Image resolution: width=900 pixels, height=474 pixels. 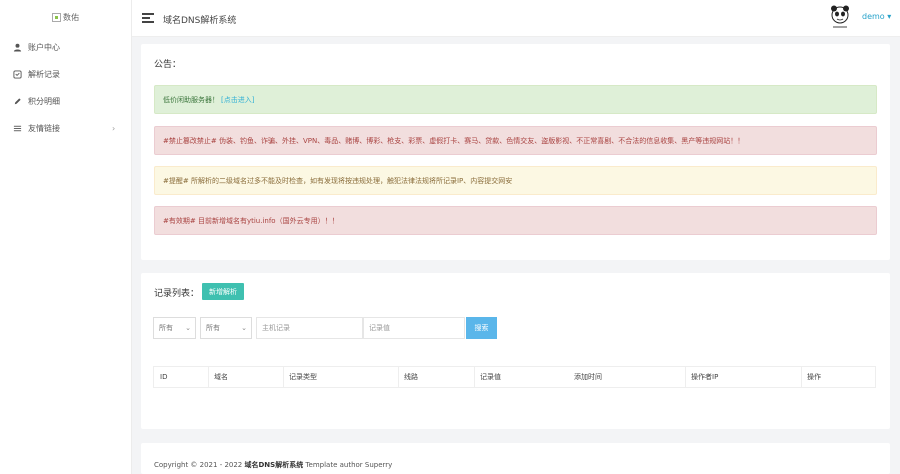 What do you see at coordinates (65, 128) in the screenshot?
I see `sidebar-item-links: 友情链接 ›` at bounding box center [65, 128].